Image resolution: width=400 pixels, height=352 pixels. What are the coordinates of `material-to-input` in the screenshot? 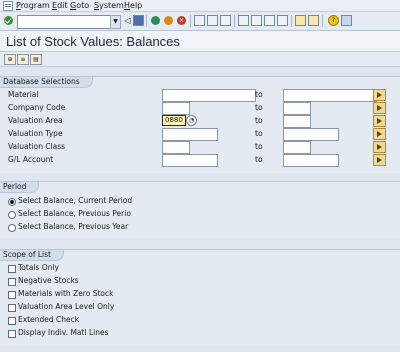 It's located at (330, 95).